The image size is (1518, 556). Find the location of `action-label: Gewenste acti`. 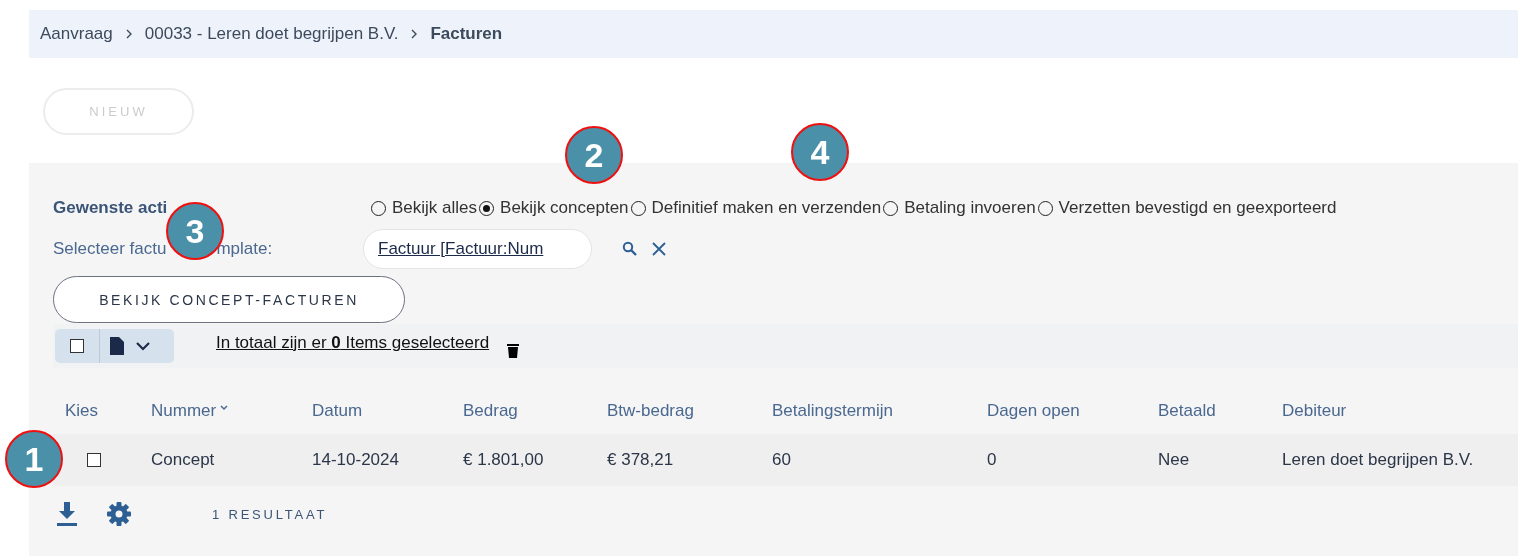

action-label: Gewenste acti is located at coordinates (111, 208).